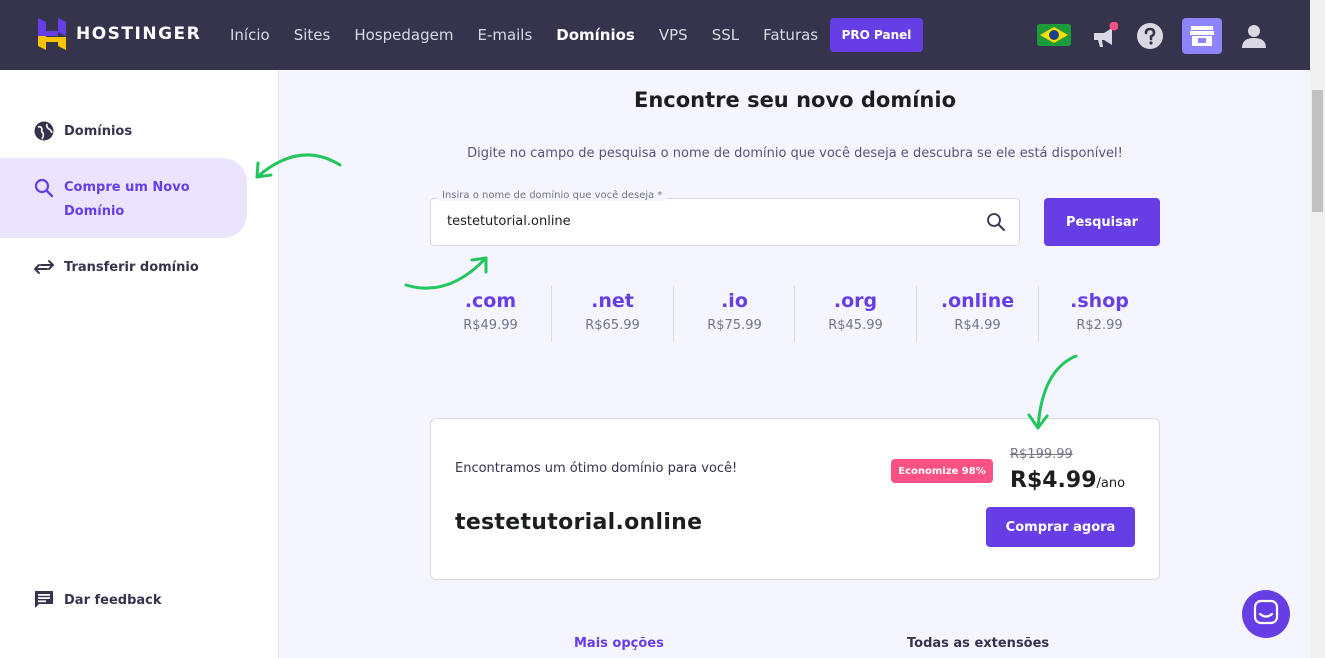 Image resolution: width=1325 pixels, height=658 pixels. I want to click on nav-vps: VPS, so click(673, 35).